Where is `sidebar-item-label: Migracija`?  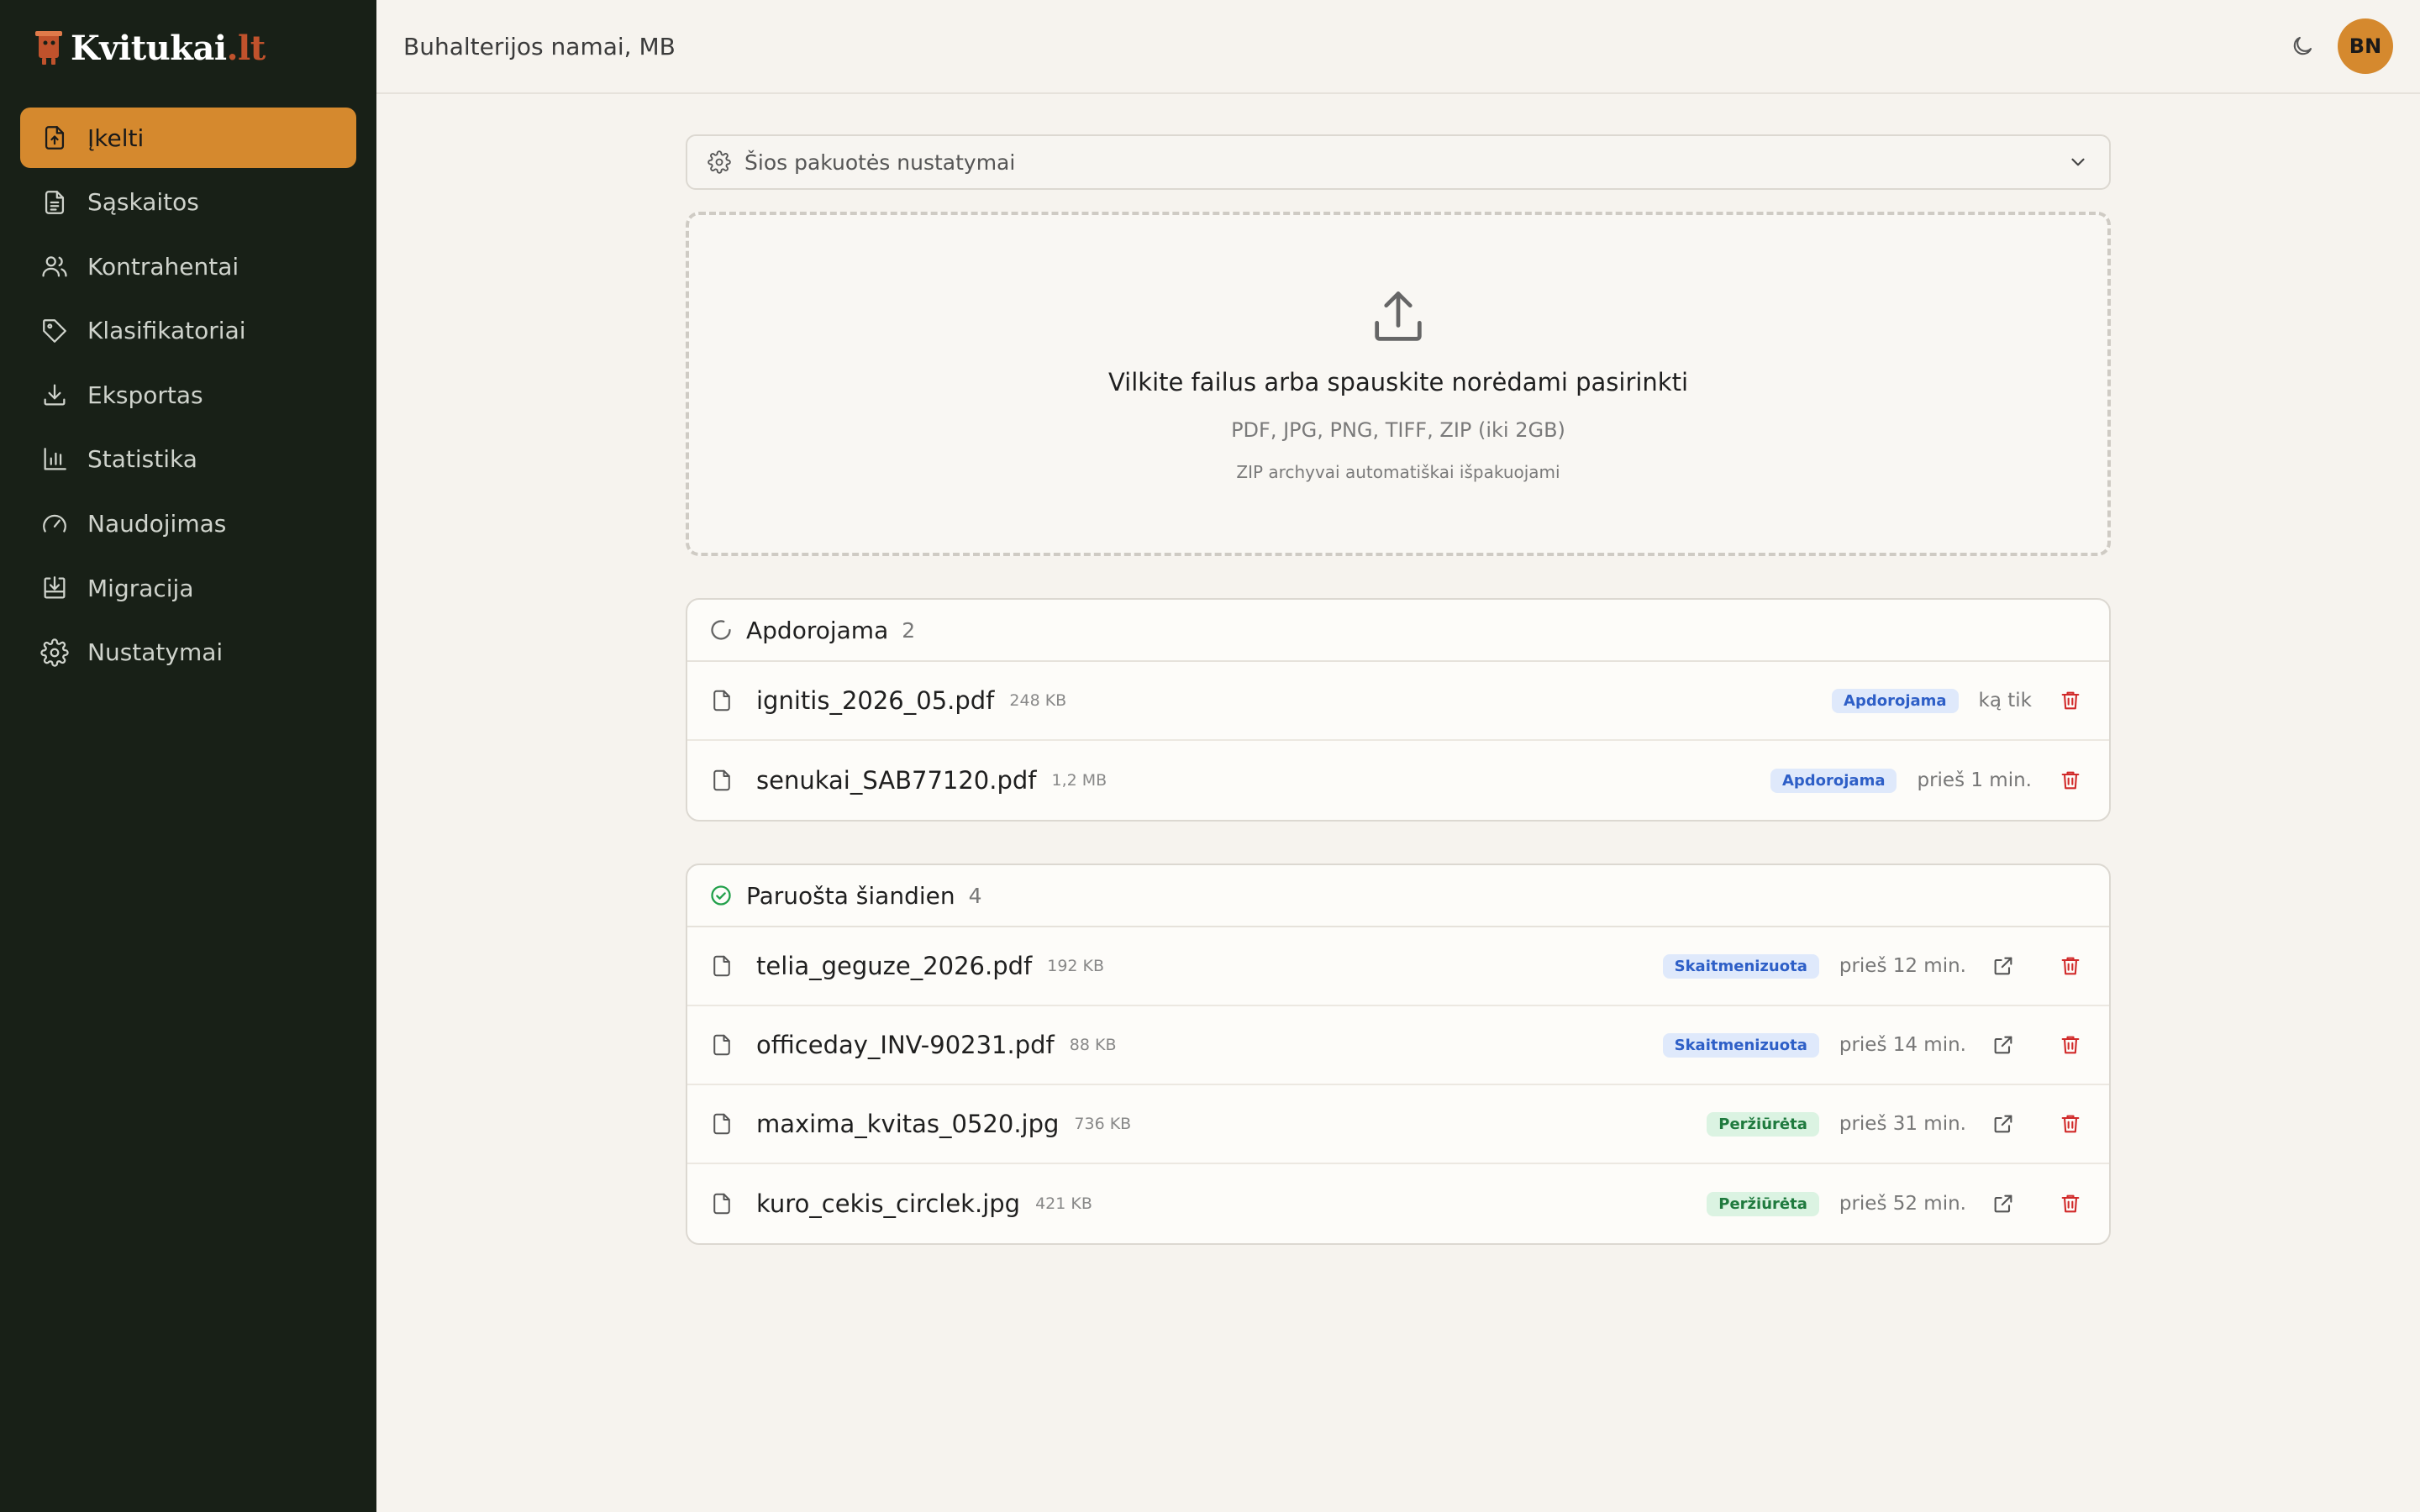
sidebar-item-label: Migracija is located at coordinates (140, 588).